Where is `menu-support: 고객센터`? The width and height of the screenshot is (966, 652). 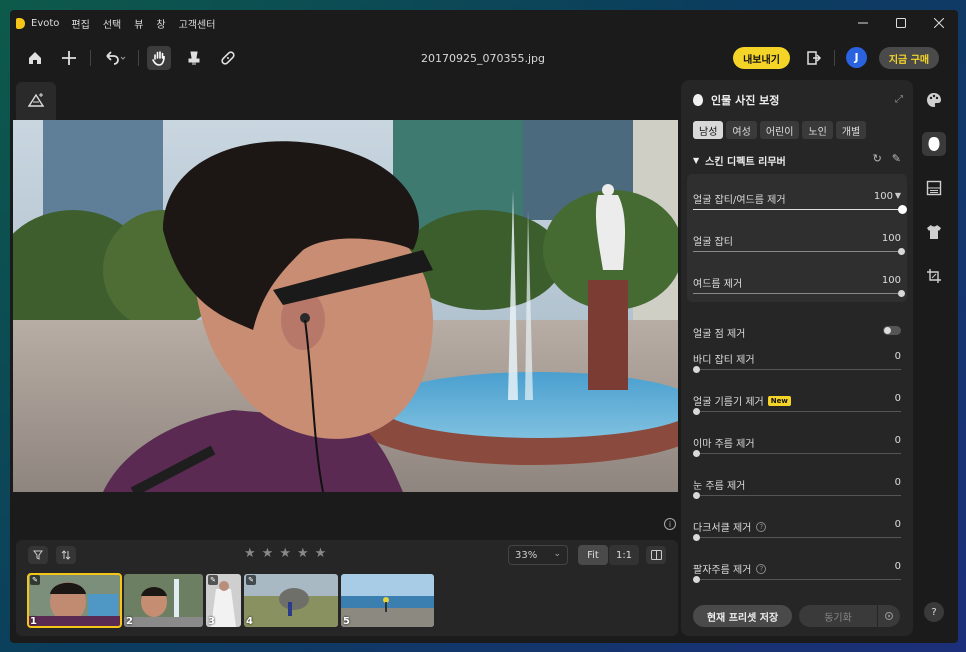
menu-support: 고객센터 is located at coordinates (197, 23).